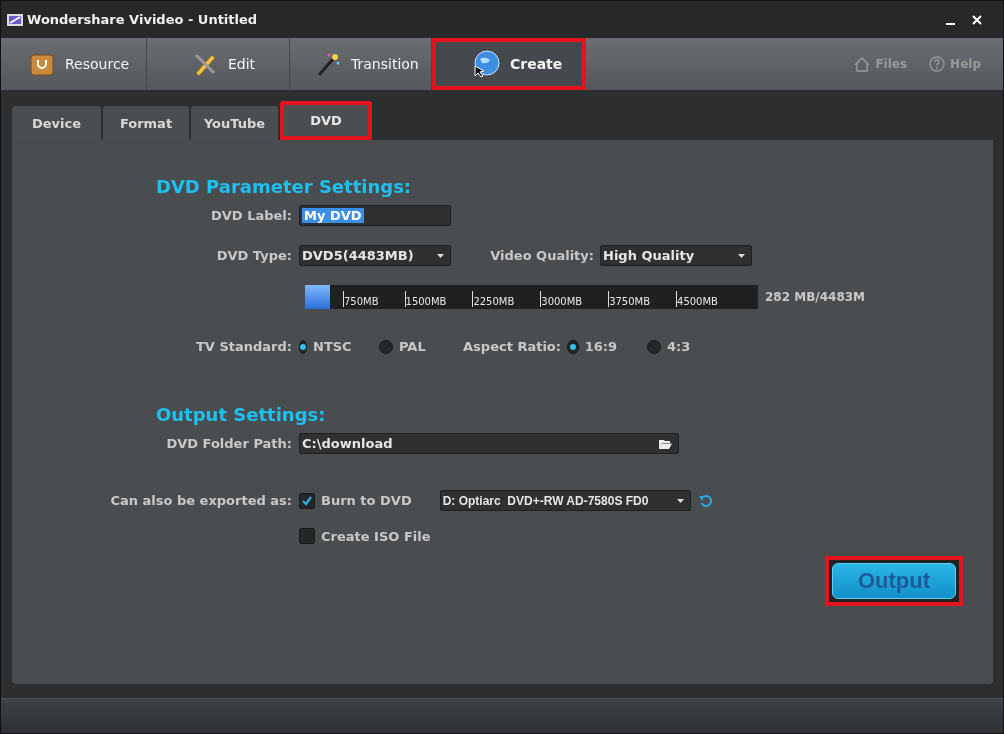  What do you see at coordinates (74, 64) in the screenshot?
I see `main-tab: Resource` at bounding box center [74, 64].